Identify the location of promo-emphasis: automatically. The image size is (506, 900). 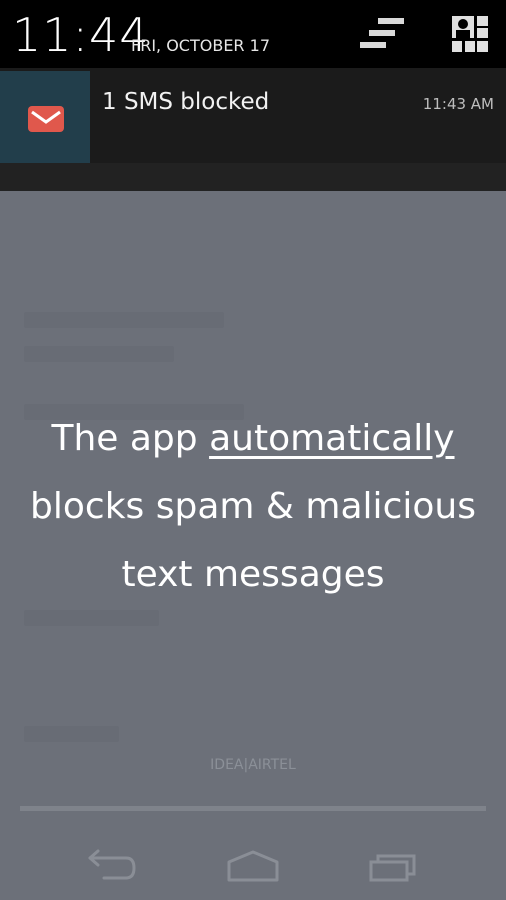
(332, 438).